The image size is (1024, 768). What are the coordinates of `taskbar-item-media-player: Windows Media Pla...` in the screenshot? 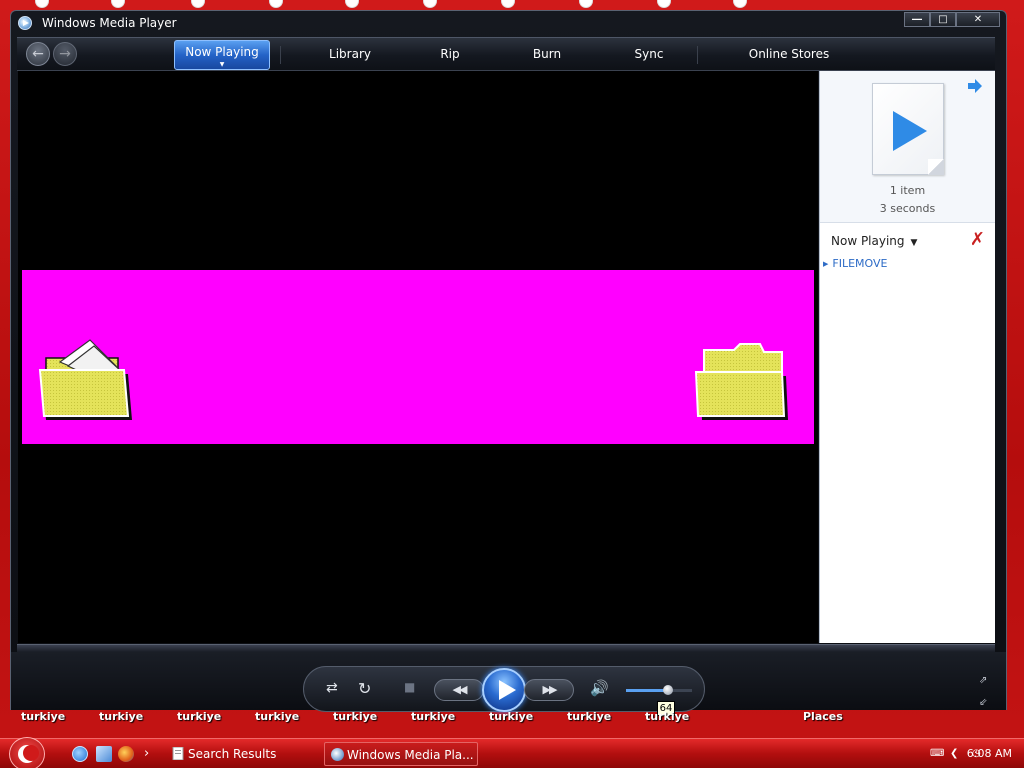 It's located at (401, 754).